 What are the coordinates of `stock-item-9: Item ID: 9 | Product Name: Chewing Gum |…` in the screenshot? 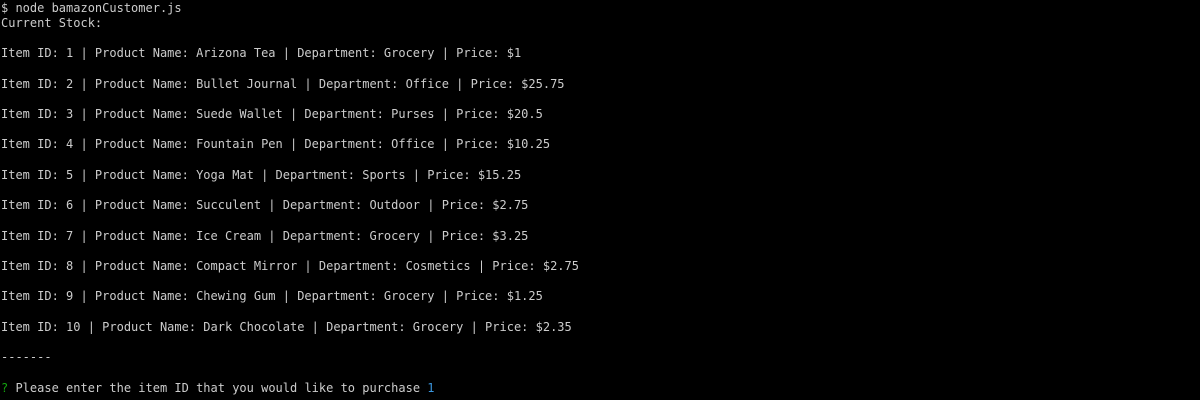 It's located at (272, 296).